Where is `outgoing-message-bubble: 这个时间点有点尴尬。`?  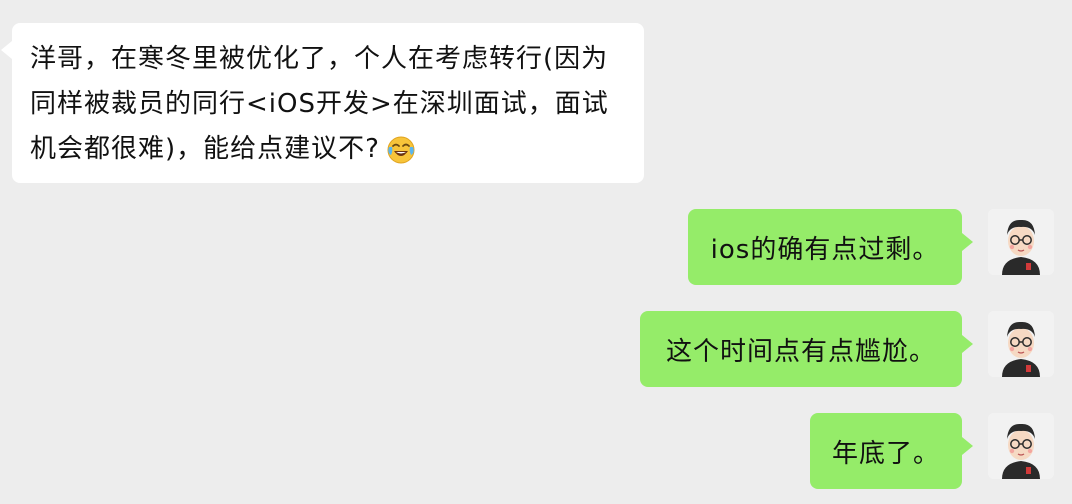 outgoing-message-bubble: 这个时间点有点尴尬。 is located at coordinates (806, 349).